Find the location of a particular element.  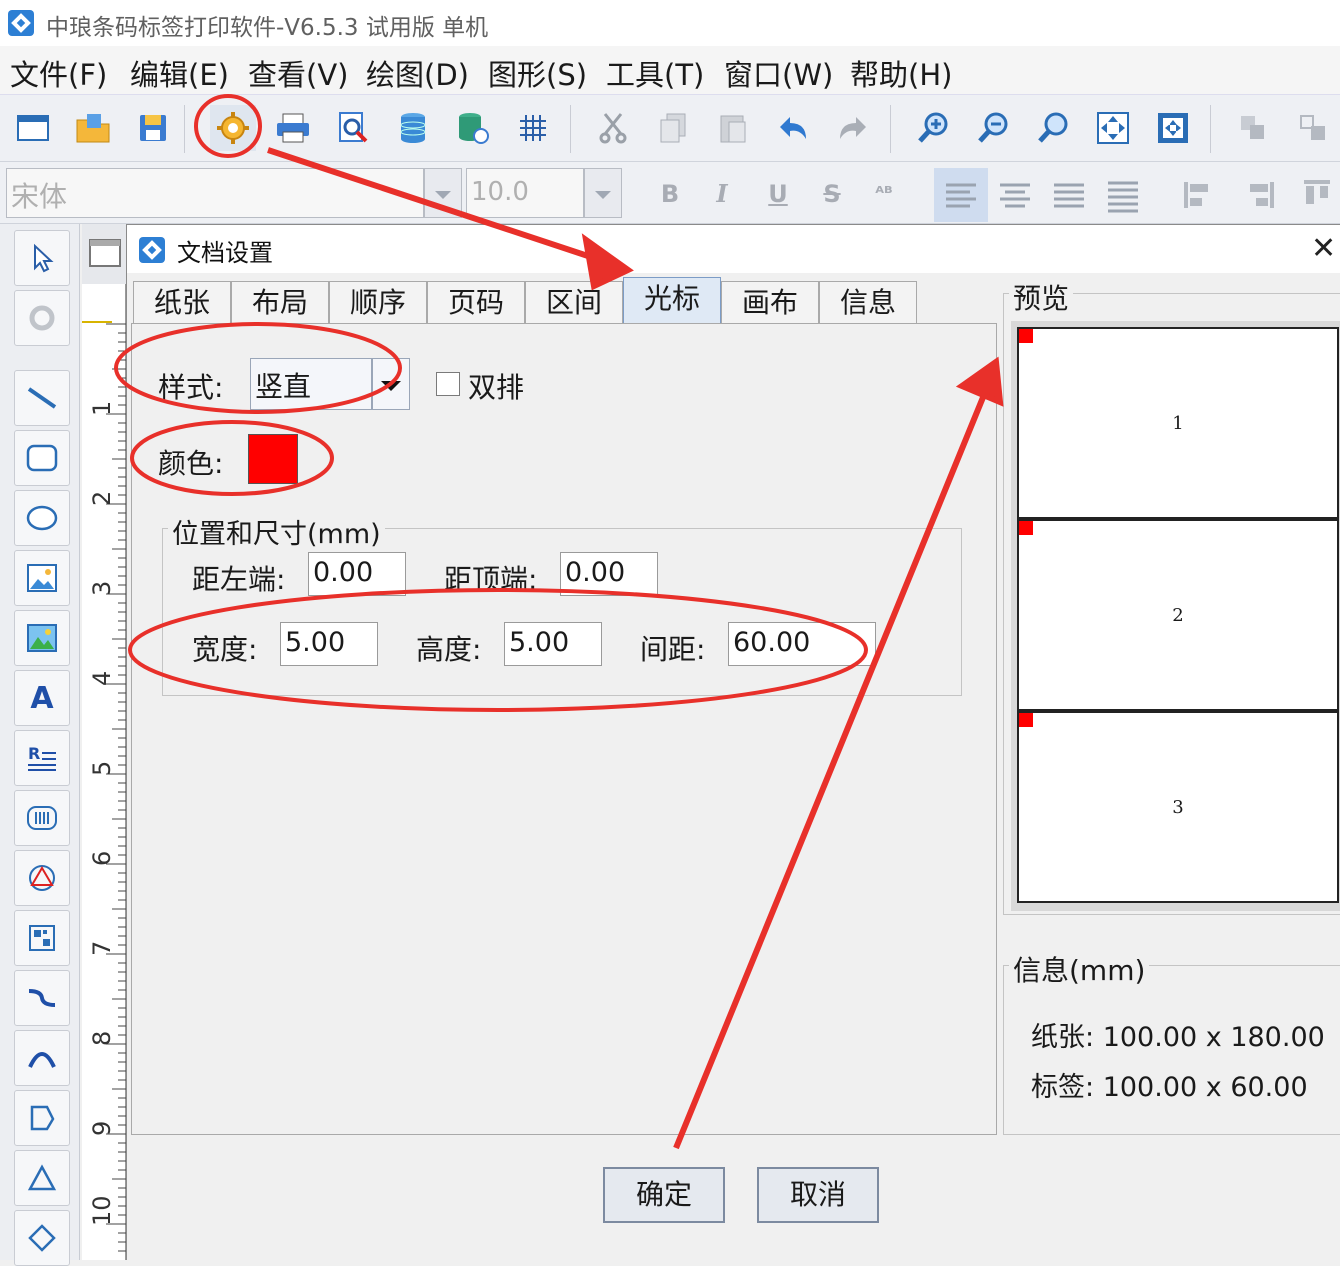

bold-button: B is located at coordinates (670, 194).